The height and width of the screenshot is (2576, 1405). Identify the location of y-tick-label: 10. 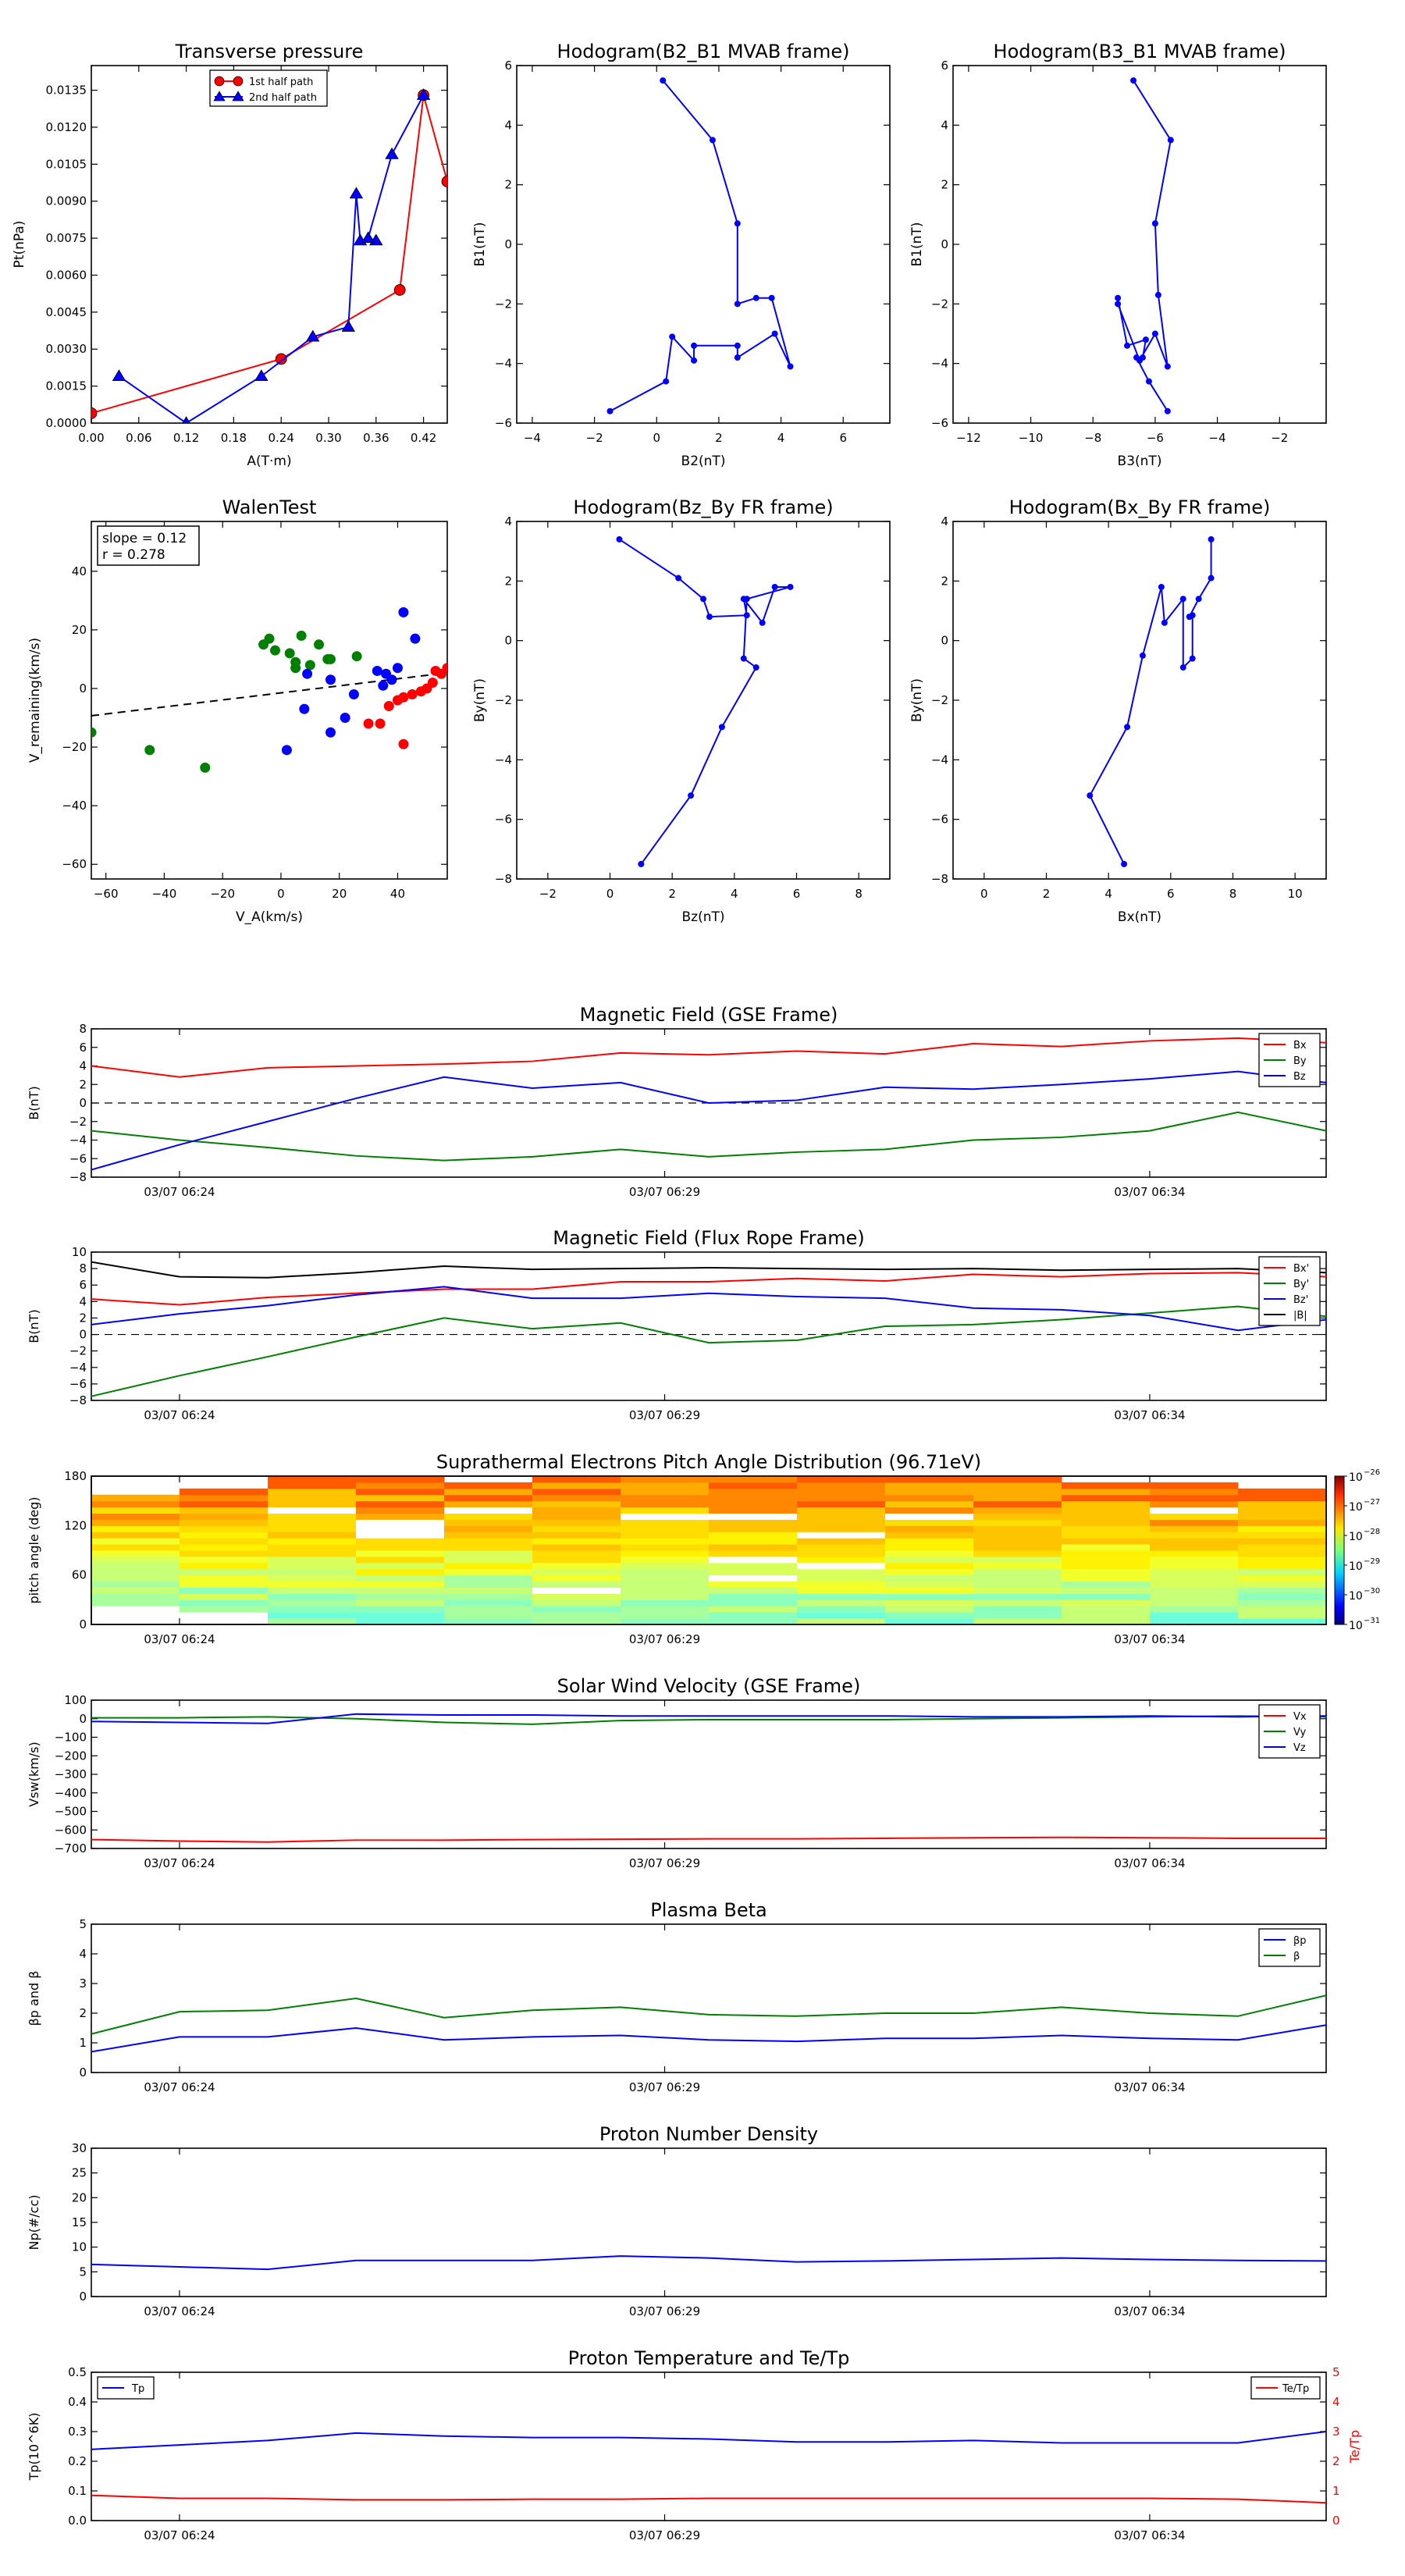
(80, 1252).